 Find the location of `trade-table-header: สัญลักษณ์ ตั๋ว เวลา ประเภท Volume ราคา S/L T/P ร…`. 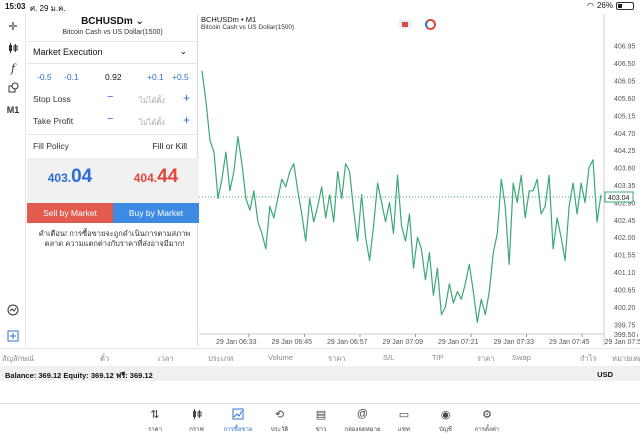

trade-table-header: สัญลักษณ์ ตั๋ว เวลา ประเภท Volume ราคา S/L T/P ร… is located at coordinates (320, 356).